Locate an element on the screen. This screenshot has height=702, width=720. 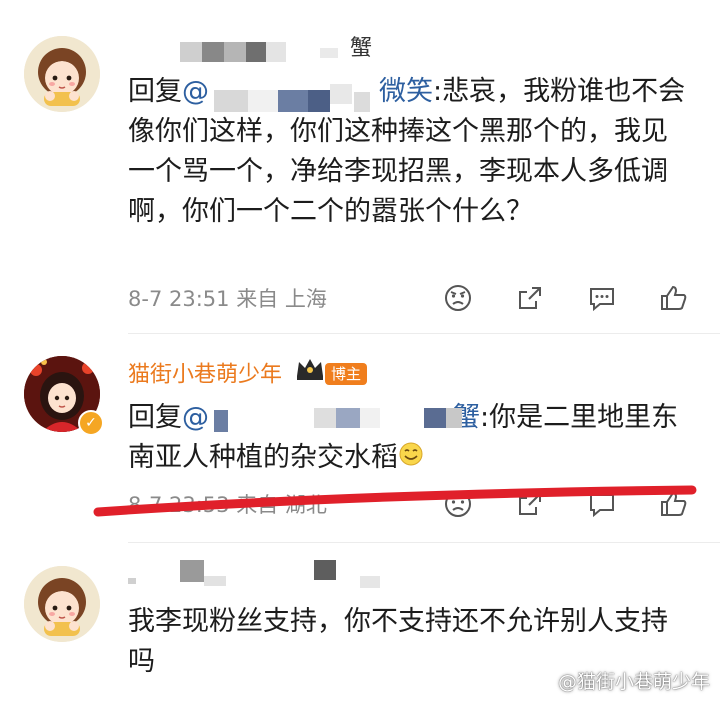
timestamp: 8-7 23:51 is located at coordinates (179, 299).